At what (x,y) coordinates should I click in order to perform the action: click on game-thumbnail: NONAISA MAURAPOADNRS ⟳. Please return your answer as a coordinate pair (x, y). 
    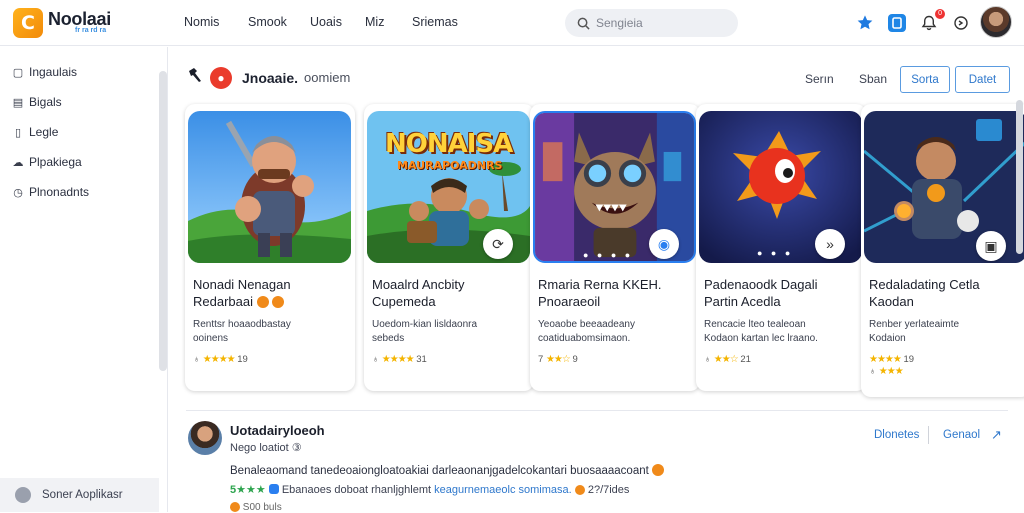
    Looking at the image, I should click on (448, 187).